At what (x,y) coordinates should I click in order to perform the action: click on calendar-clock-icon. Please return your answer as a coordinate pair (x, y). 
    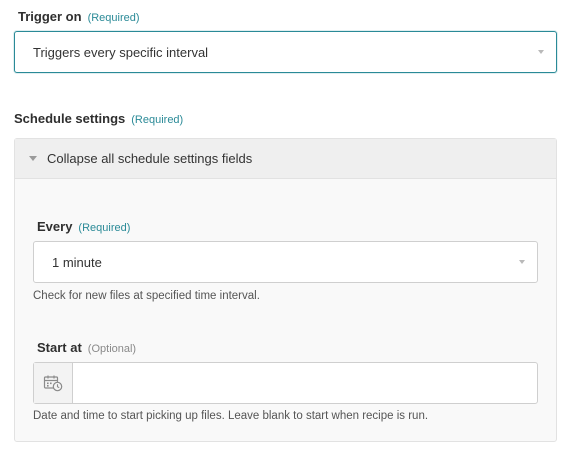
    Looking at the image, I should click on (53, 383).